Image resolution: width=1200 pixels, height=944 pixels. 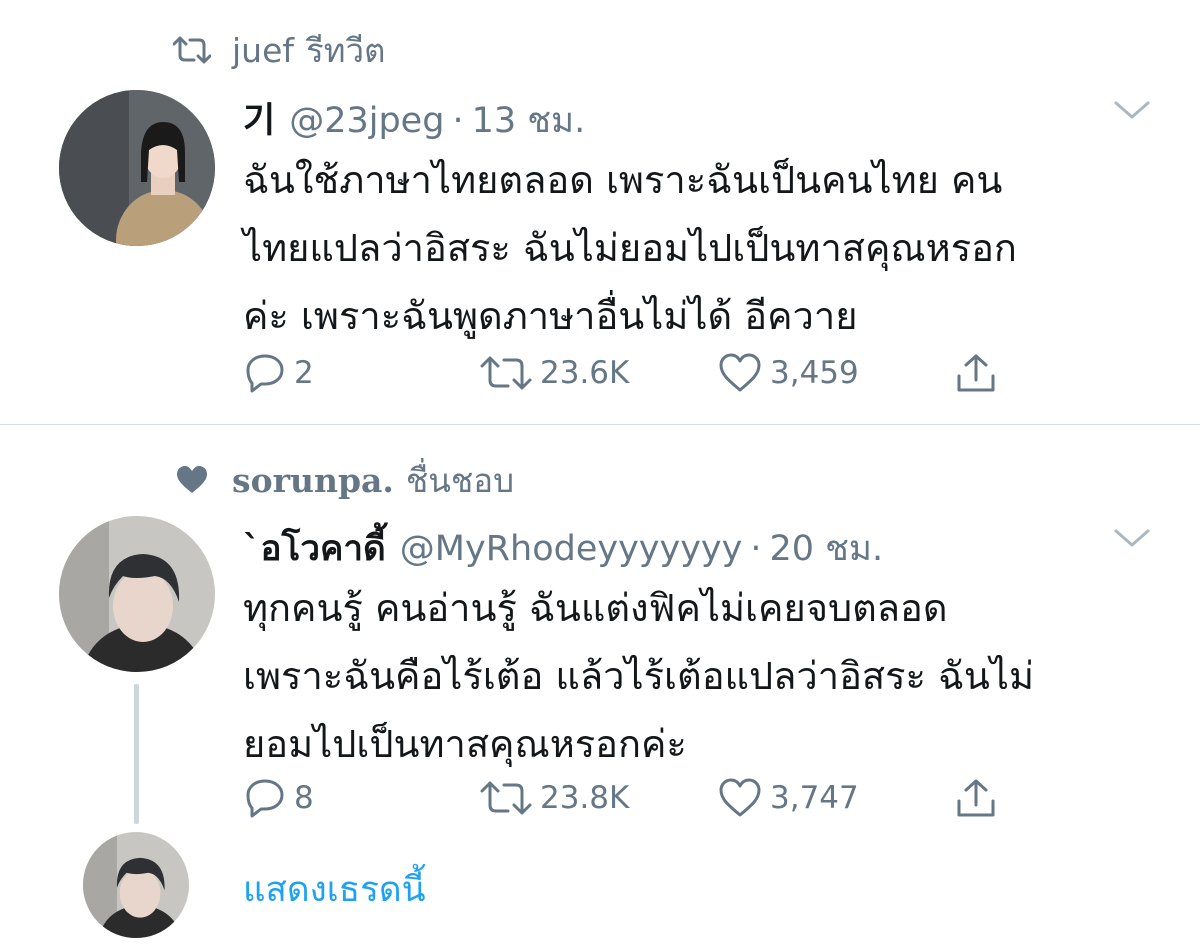 I want to click on reply-button: 2, so click(x=279, y=373).